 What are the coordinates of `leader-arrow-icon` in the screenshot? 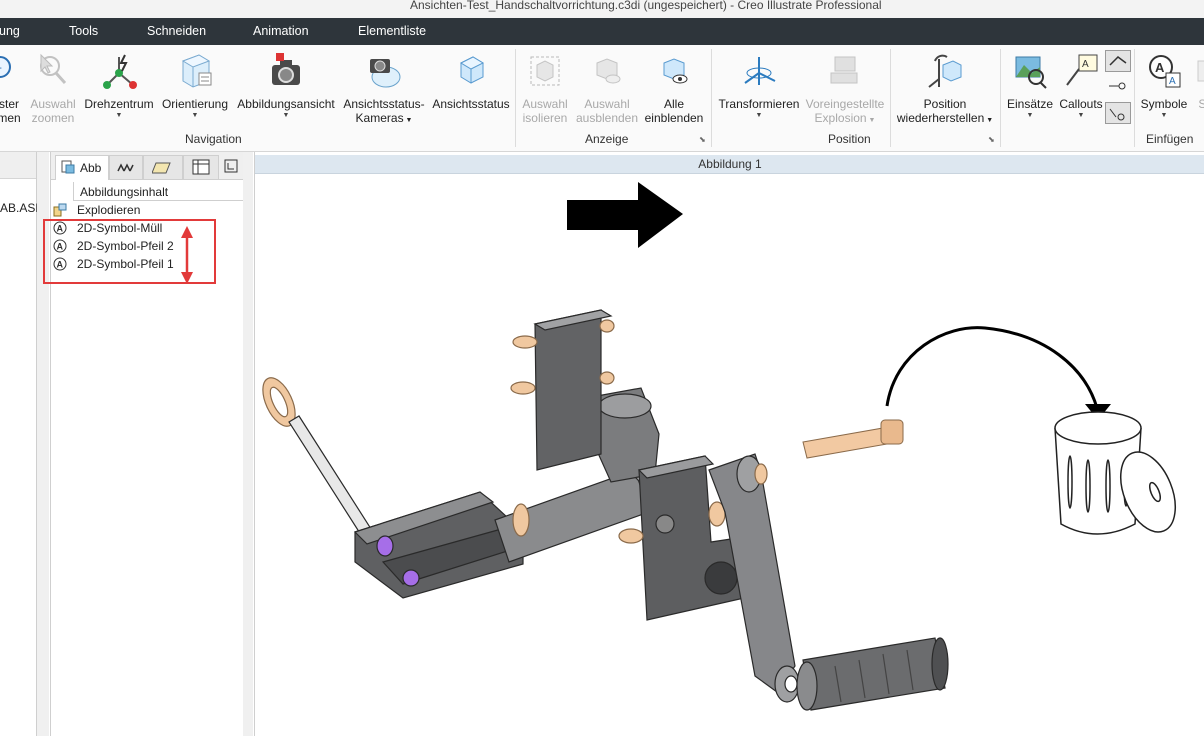 It's located at (1118, 61).